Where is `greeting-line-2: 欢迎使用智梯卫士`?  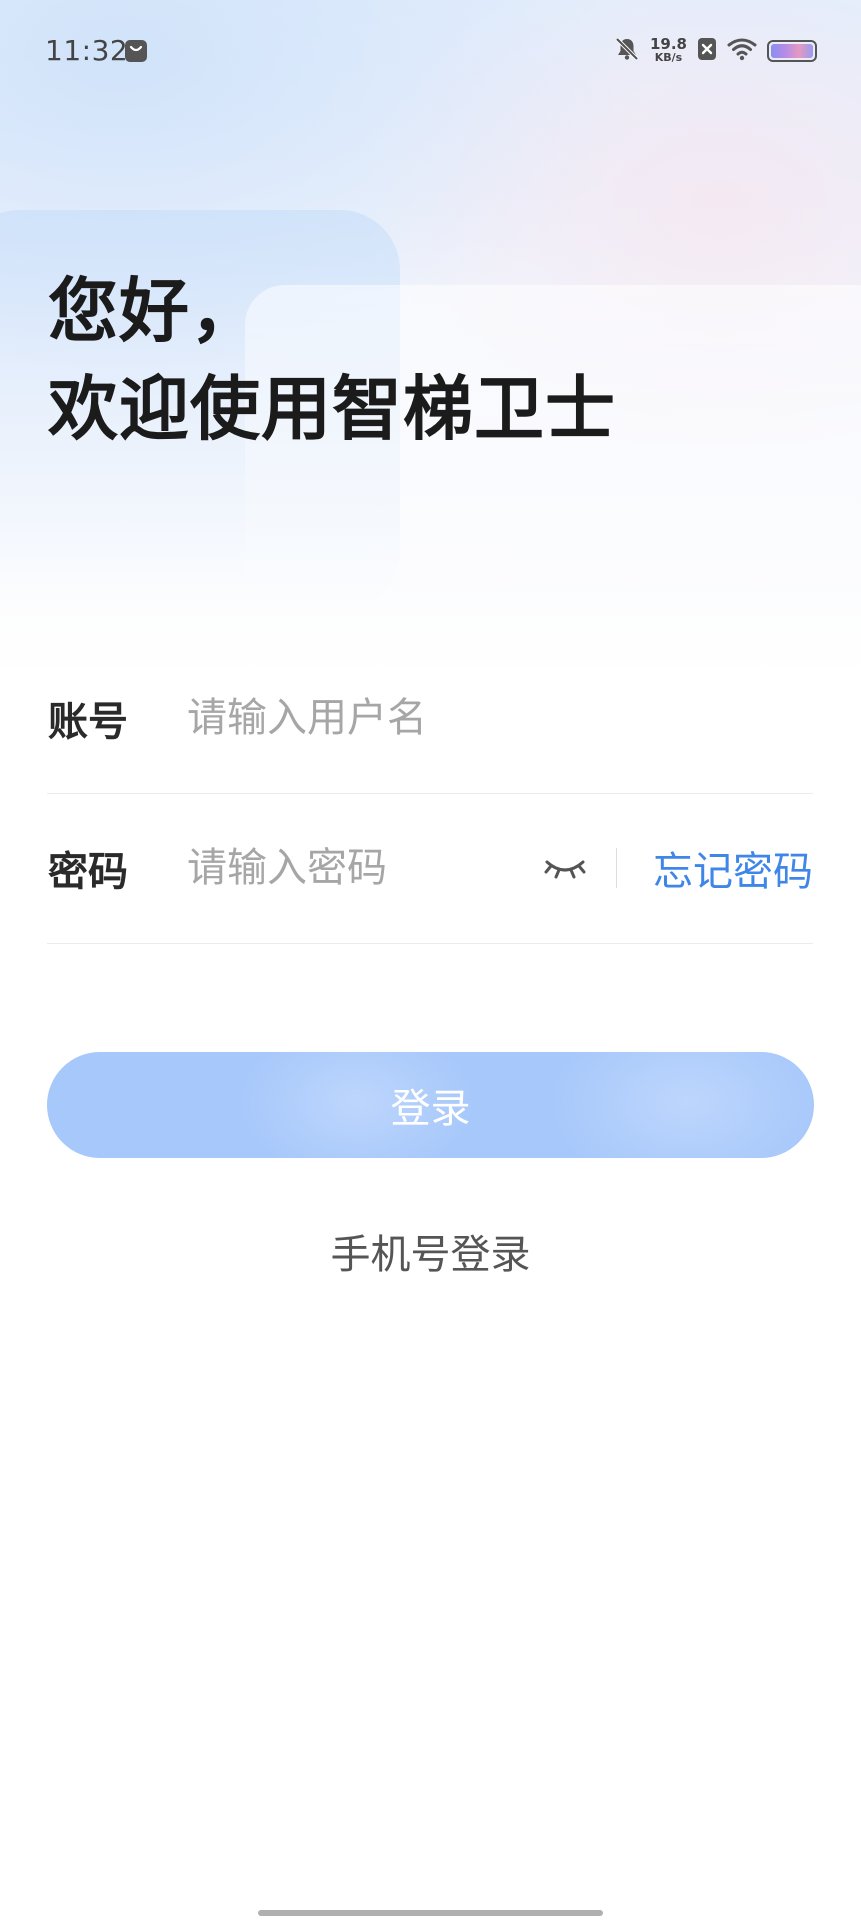
greeting-line-2: 欢迎使用智梯卫士 is located at coordinates (332, 409).